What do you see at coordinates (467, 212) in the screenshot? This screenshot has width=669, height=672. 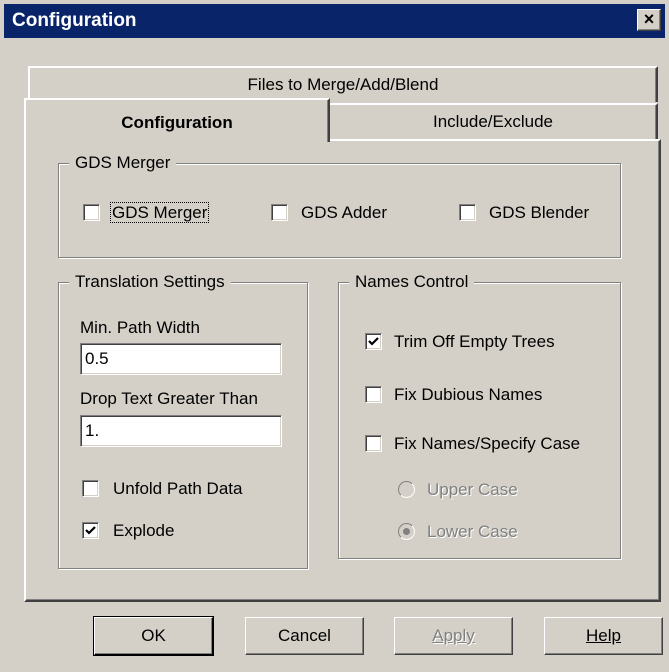 I see `gds-blender-checkbox` at bounding box center [467, 212].